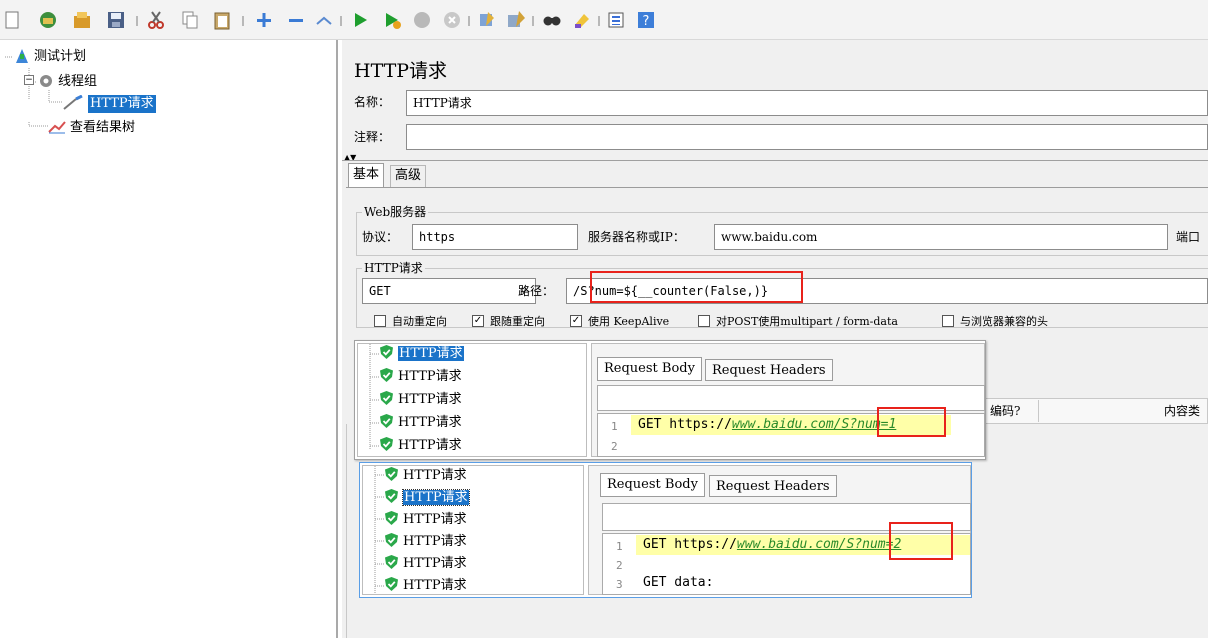  Describe the element at coordinates (29, 80) in the screenshot. I see `collapse-toggle-icon: −` at that location.